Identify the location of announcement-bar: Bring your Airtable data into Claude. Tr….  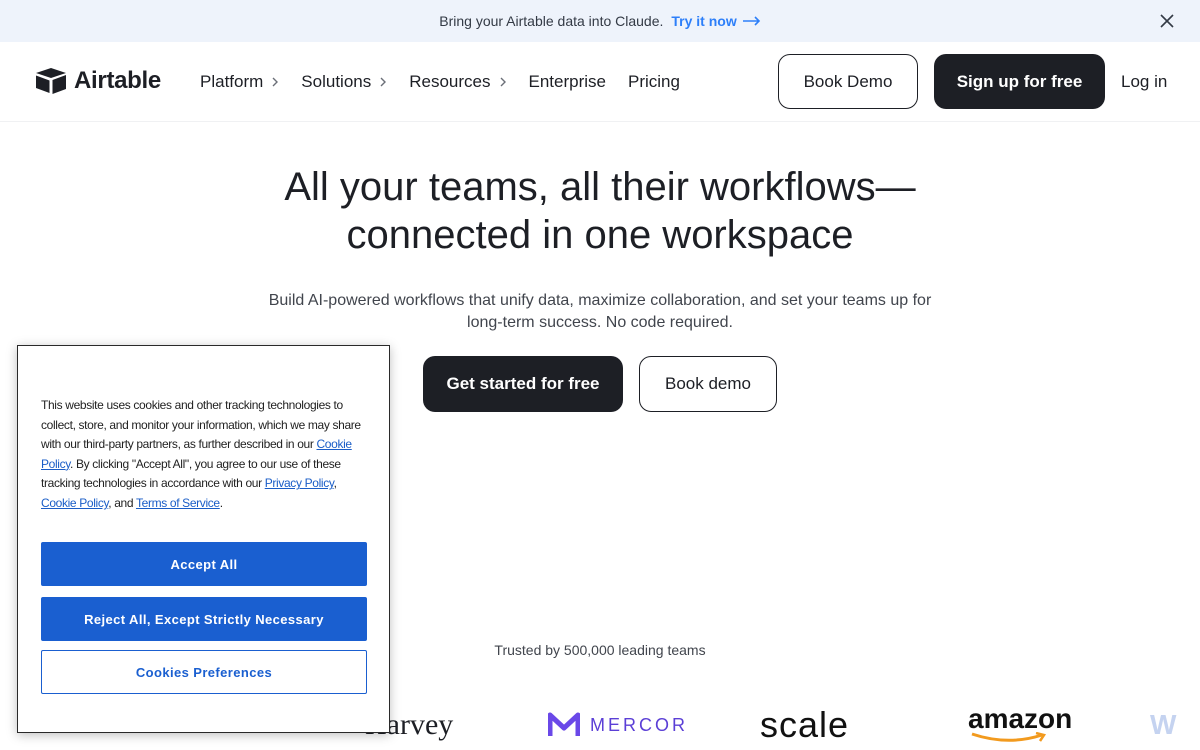
(600, 21).